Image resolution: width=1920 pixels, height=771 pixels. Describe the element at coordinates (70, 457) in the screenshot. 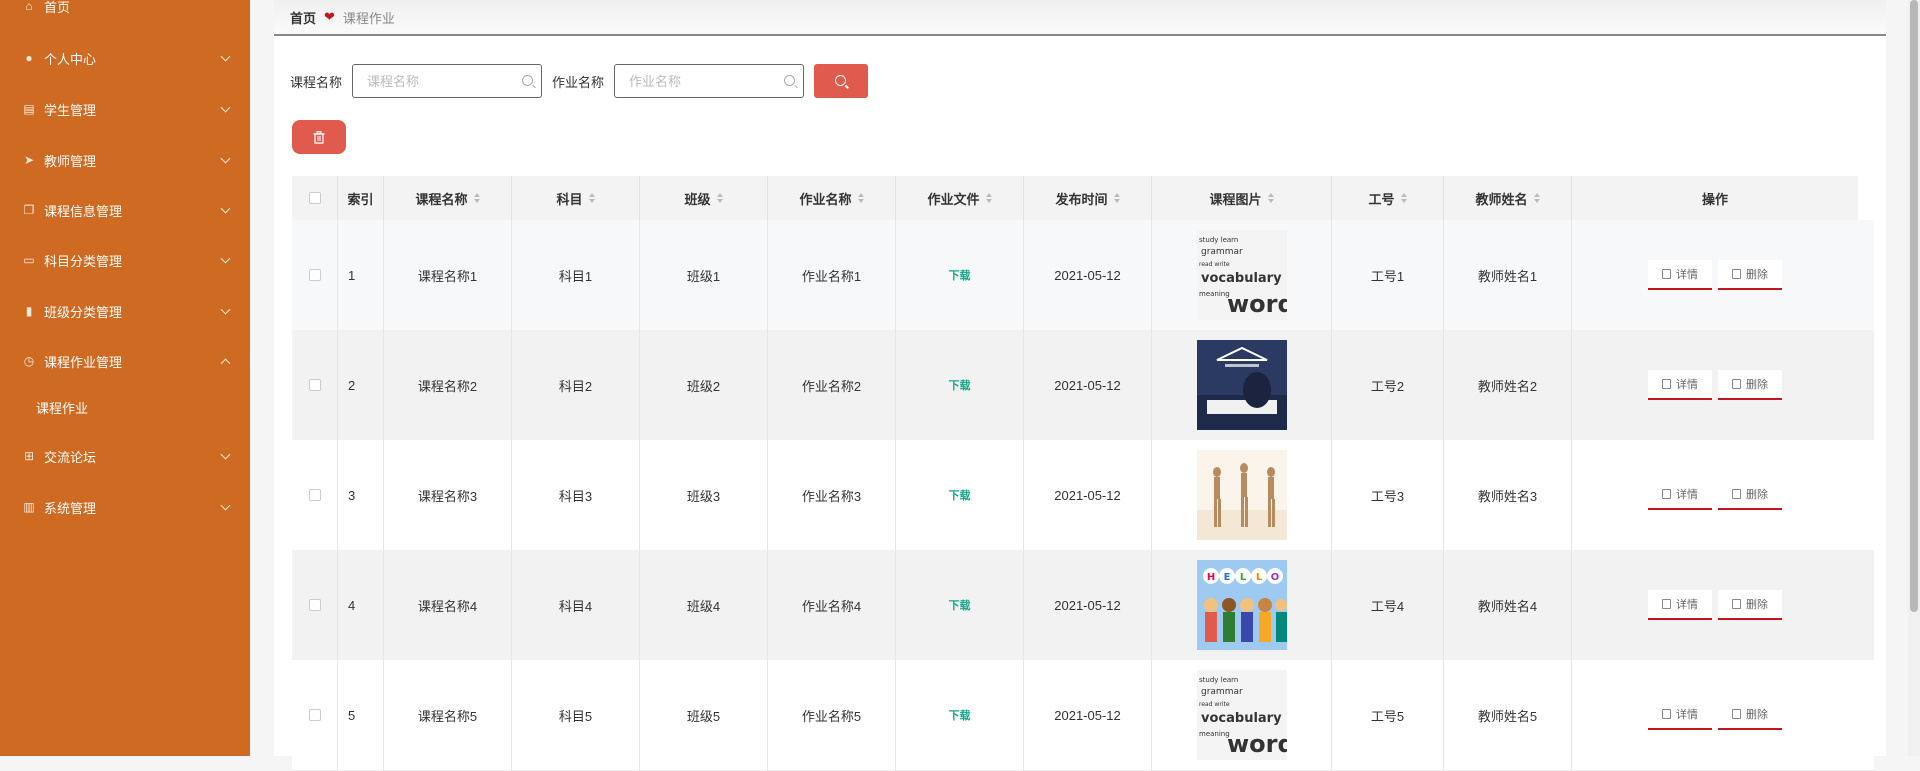

I see `sidebar-item-label: 交流论坛` at that location.